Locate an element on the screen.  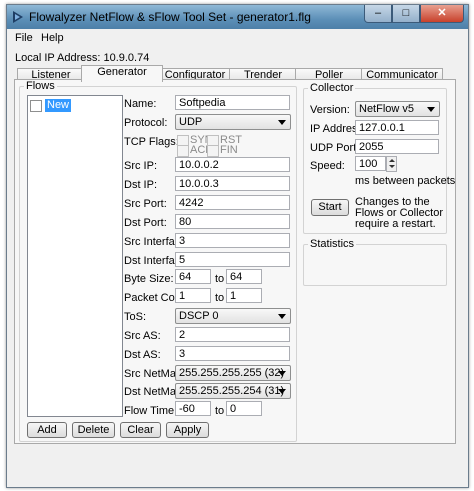
version-label: Version: is located at coordinates (330, 110).